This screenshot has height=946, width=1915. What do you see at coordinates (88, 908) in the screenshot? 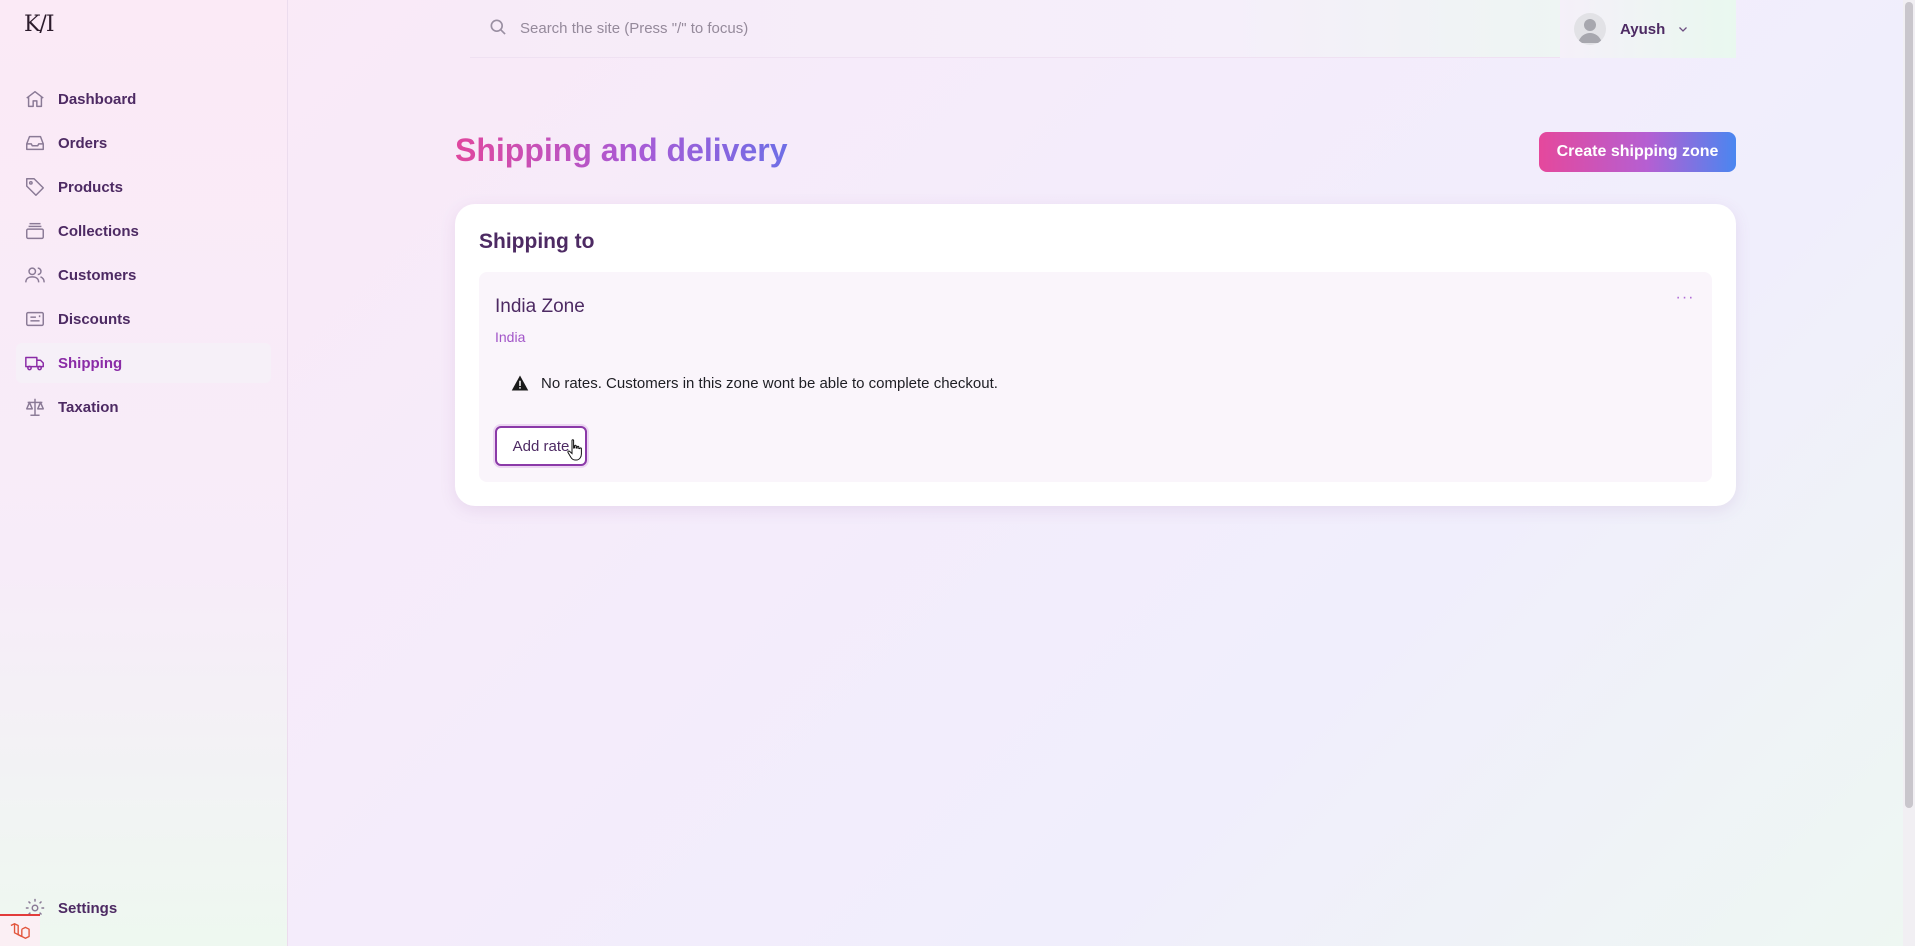
I see `sidebar-item-label: Settings` at bounding box center [88, 908].